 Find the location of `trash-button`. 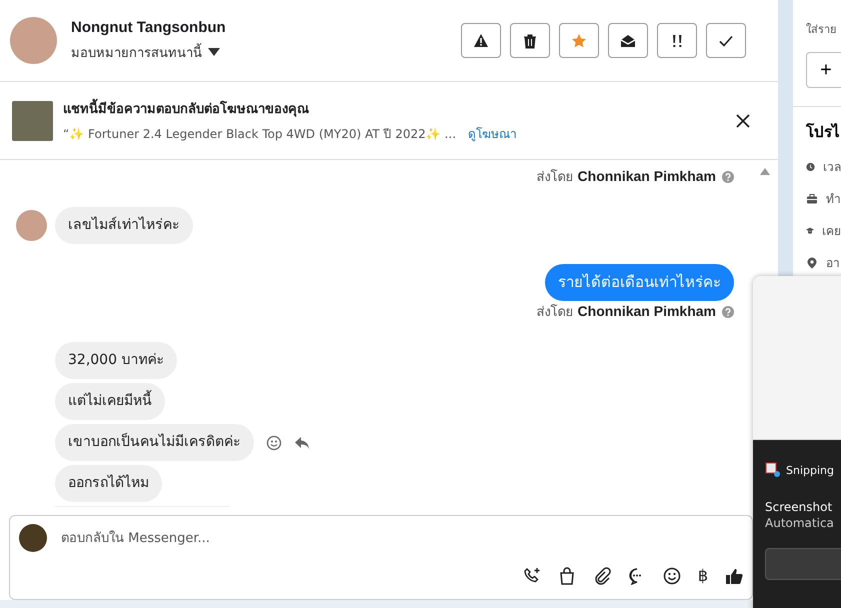

trash-button is located at coordinates (530, 40).